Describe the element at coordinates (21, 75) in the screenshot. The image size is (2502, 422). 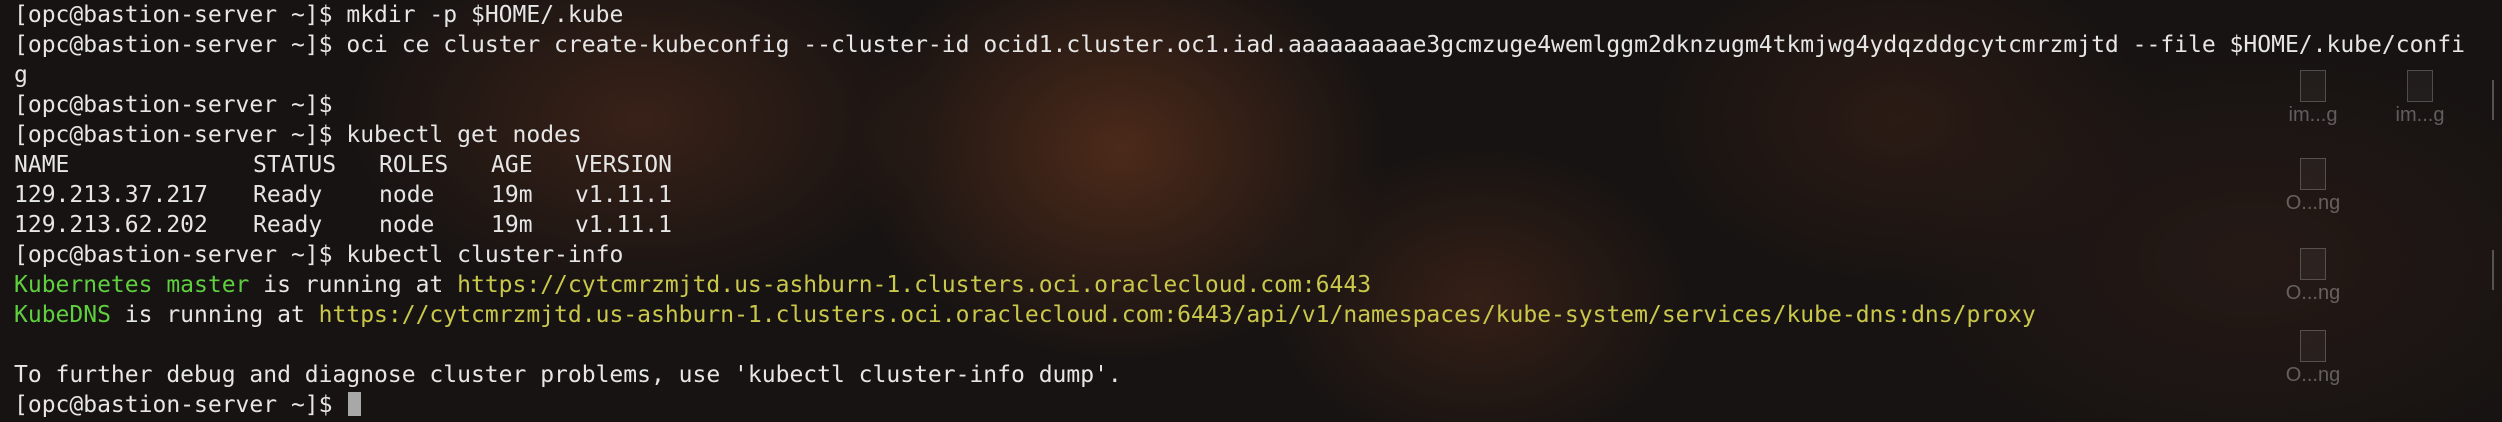
I see `wrapped-text: g` at that location.